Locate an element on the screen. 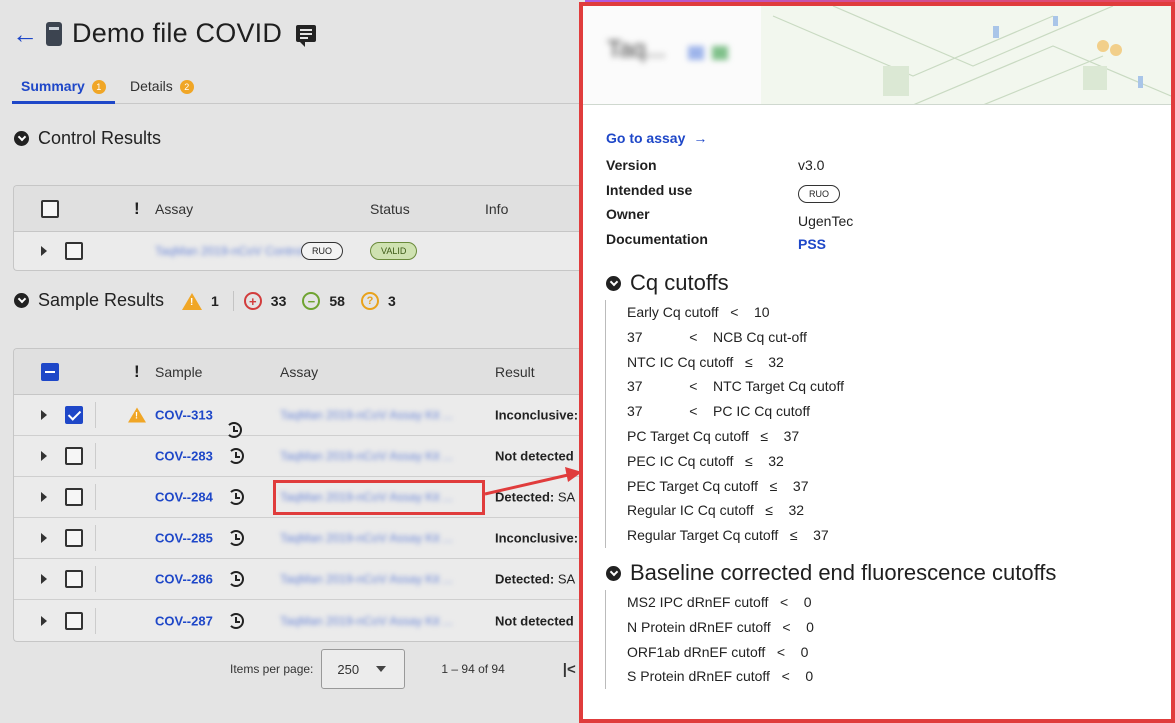 This screenshot has width=1175, height=723. list-item: PEC IC Cq cutoff ≤ 32 is located at coordinates (705, 460).